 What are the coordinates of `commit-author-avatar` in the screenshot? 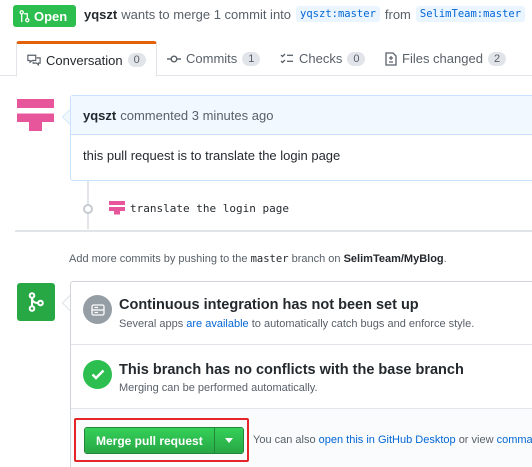 It's located at (117, 209).